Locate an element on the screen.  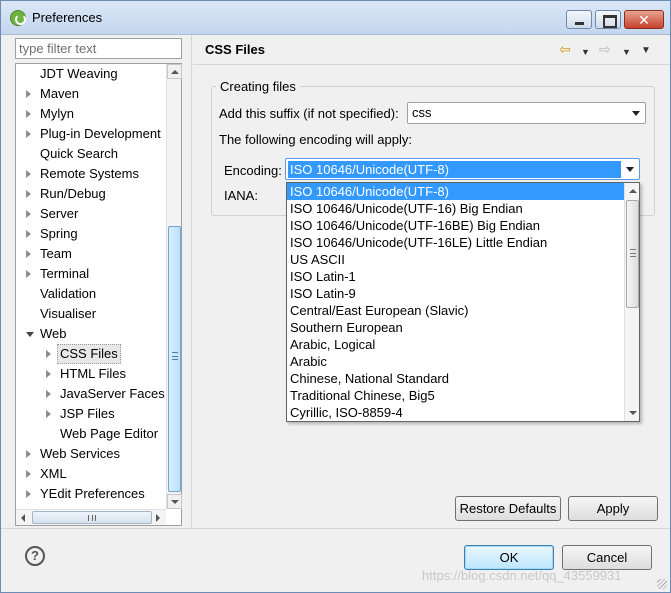
encoding-option: Central/East European (Slavic) is located at coordinates (455, 310).